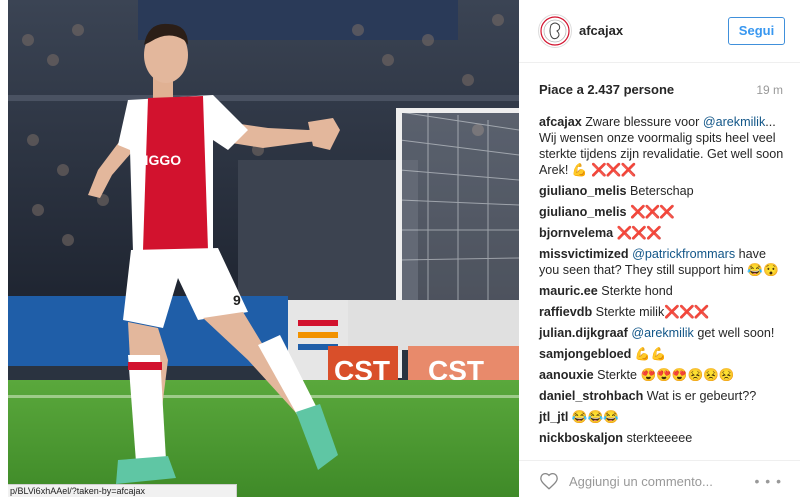 The width and height of the screenshot is (800, 498). Describe the element at coordinates (734, 333) in the screenshot. I see `comment-text-after: get well soon!` at that location.